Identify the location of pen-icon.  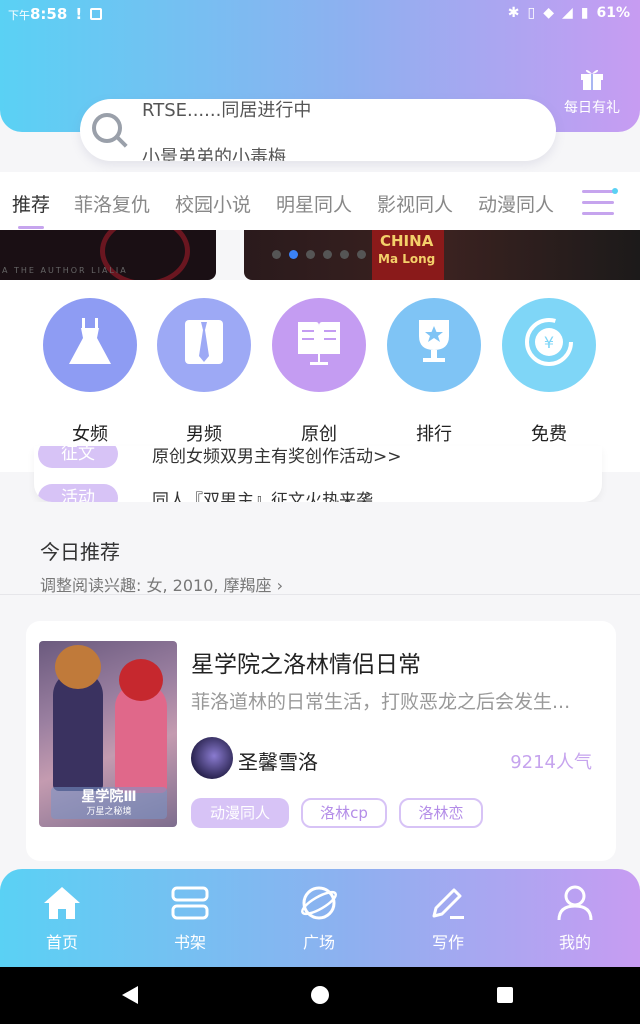
(448, 903).